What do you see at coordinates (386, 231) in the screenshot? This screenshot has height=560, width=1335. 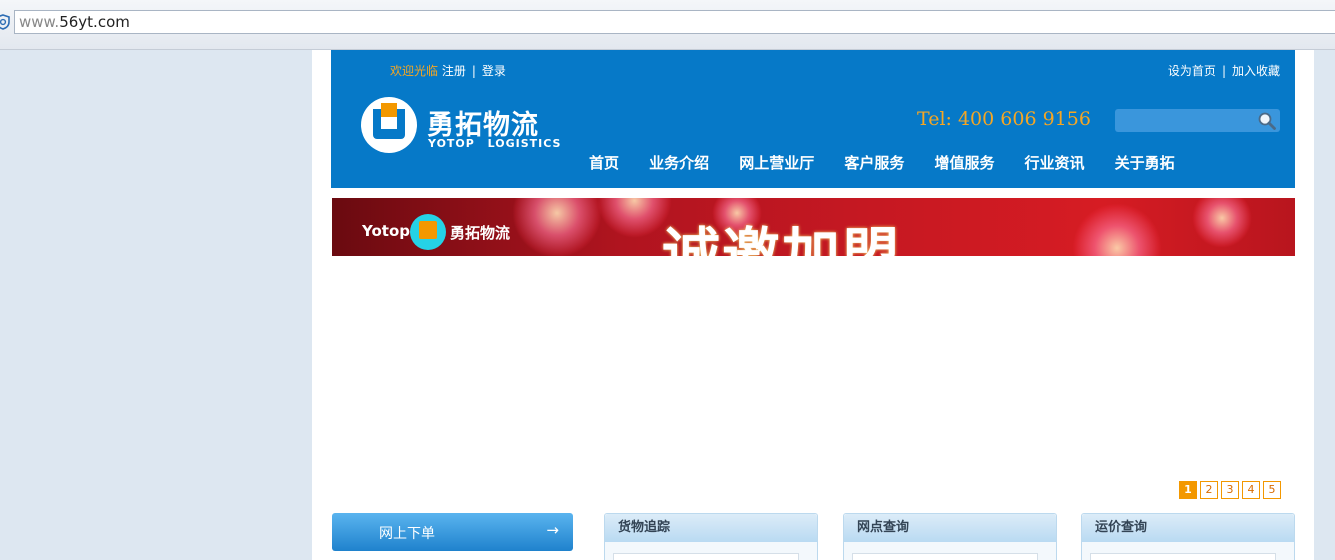 I see `banner-brand-en: Yotop` at bounding box center [386, 231].